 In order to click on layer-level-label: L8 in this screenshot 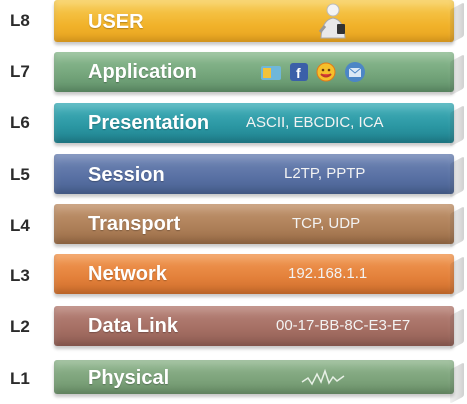, I will do `click(20, 20)`.